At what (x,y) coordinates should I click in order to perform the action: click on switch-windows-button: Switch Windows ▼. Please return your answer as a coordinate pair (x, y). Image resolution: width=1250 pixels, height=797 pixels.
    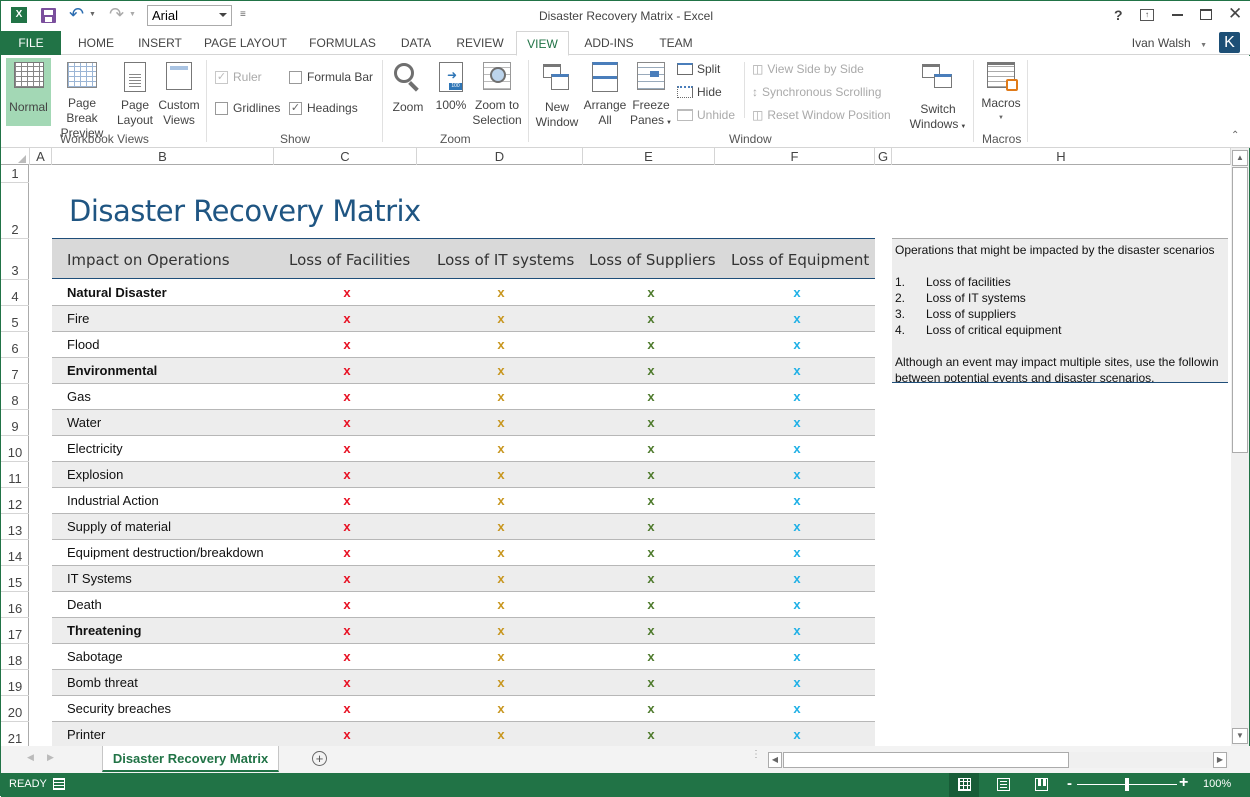
    Looking at the image, I should click on (938, 98).